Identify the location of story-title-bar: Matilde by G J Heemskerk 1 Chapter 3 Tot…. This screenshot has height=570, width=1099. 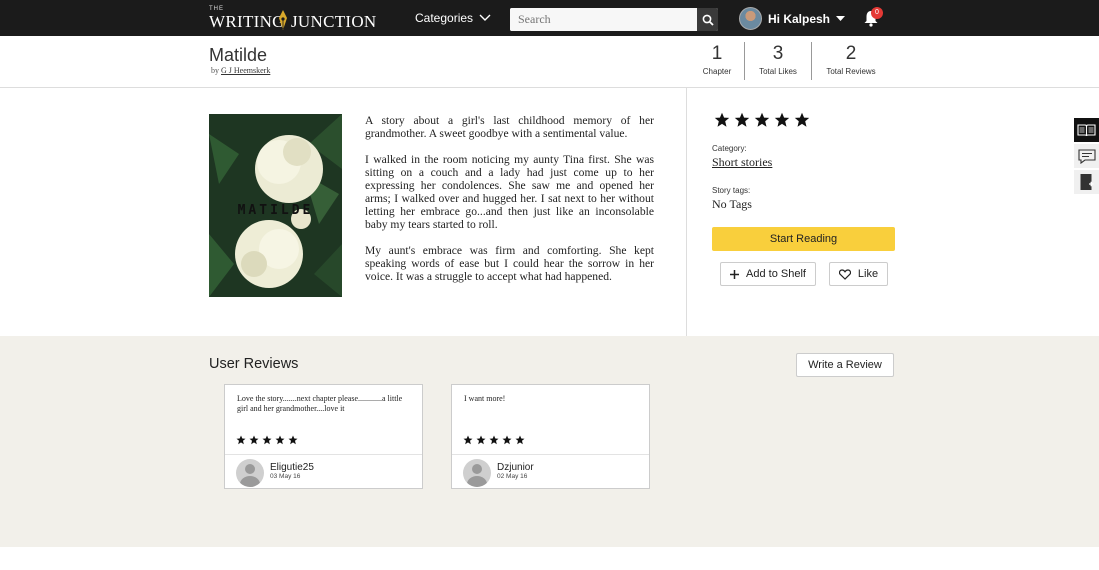
(549, 62).